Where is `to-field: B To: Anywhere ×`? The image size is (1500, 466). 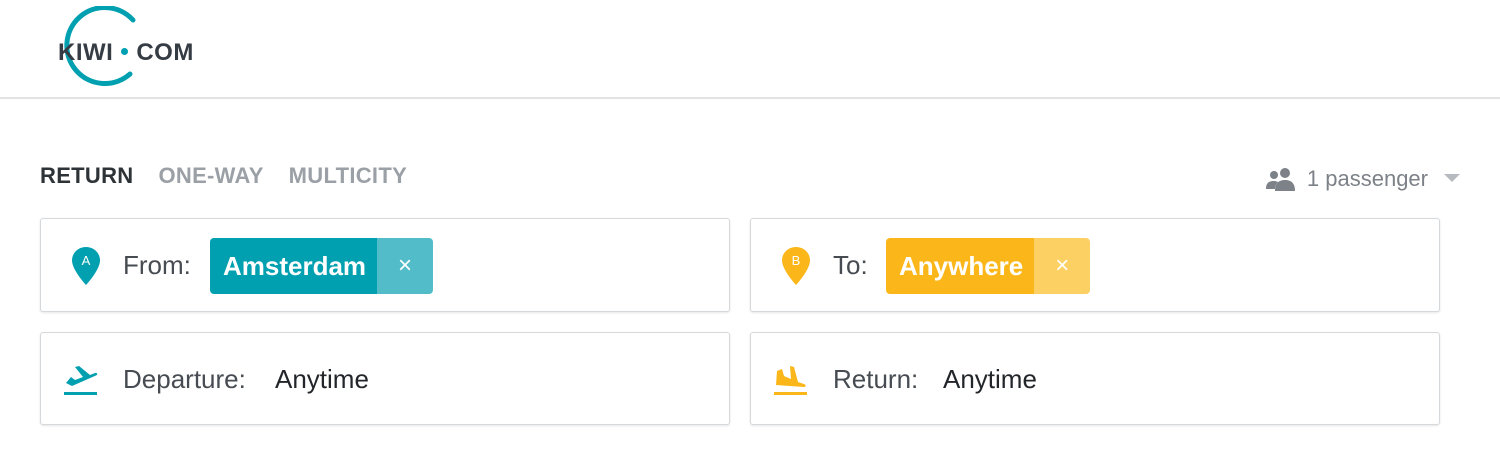
to-field: B To: Anywhere × is located at coordinates (1095, 265).